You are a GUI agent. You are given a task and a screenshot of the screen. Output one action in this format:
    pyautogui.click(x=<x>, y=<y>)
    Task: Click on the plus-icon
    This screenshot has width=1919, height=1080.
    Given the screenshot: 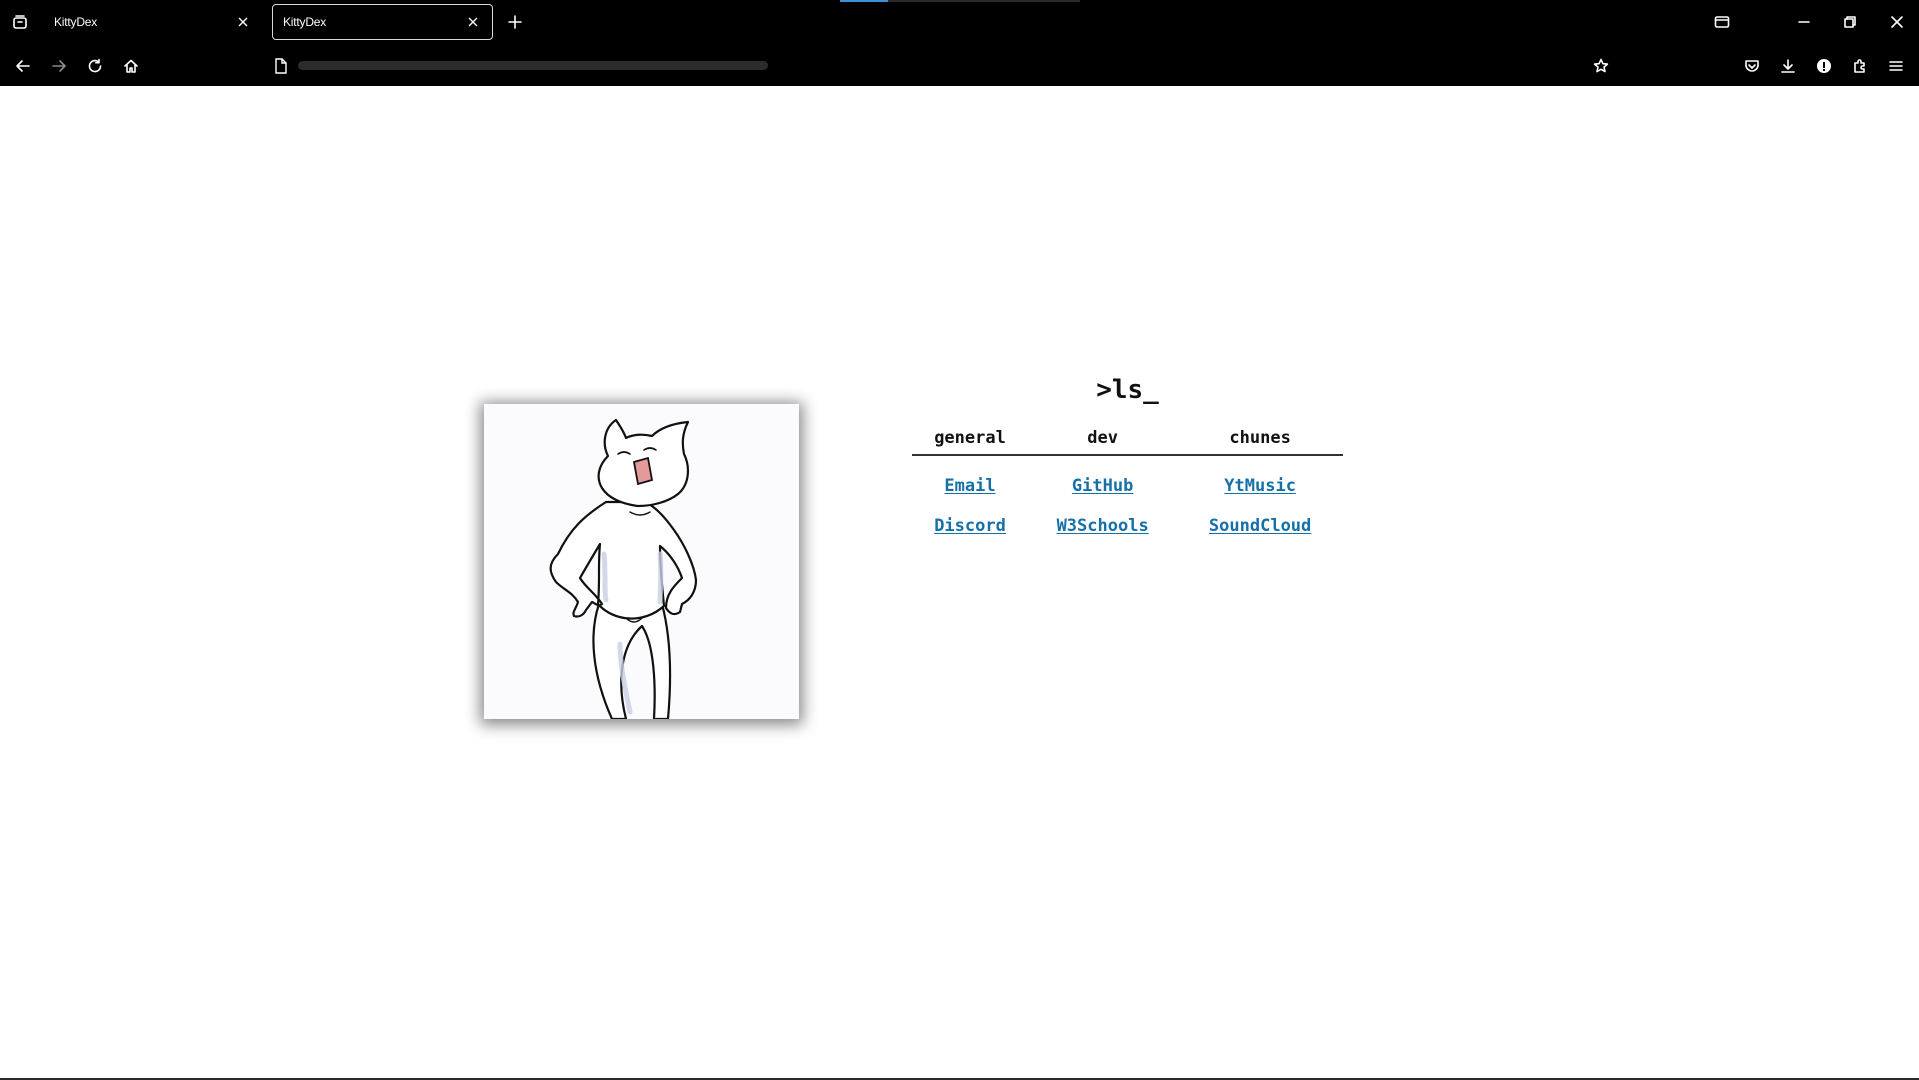 What is the action you would take?
    pyautogui.click(x=515, y=22)
    